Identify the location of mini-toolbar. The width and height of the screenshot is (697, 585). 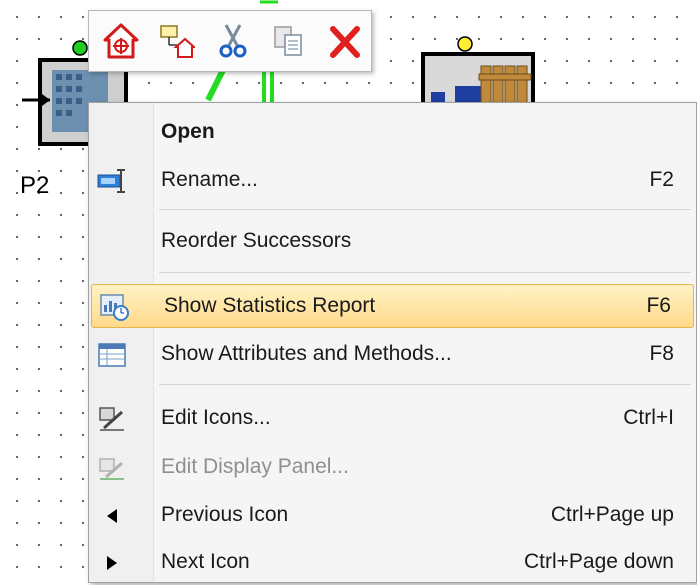
(230, 41).